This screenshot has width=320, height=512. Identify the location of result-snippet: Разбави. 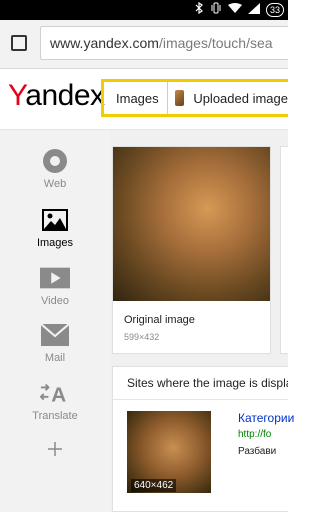
(257, 451).